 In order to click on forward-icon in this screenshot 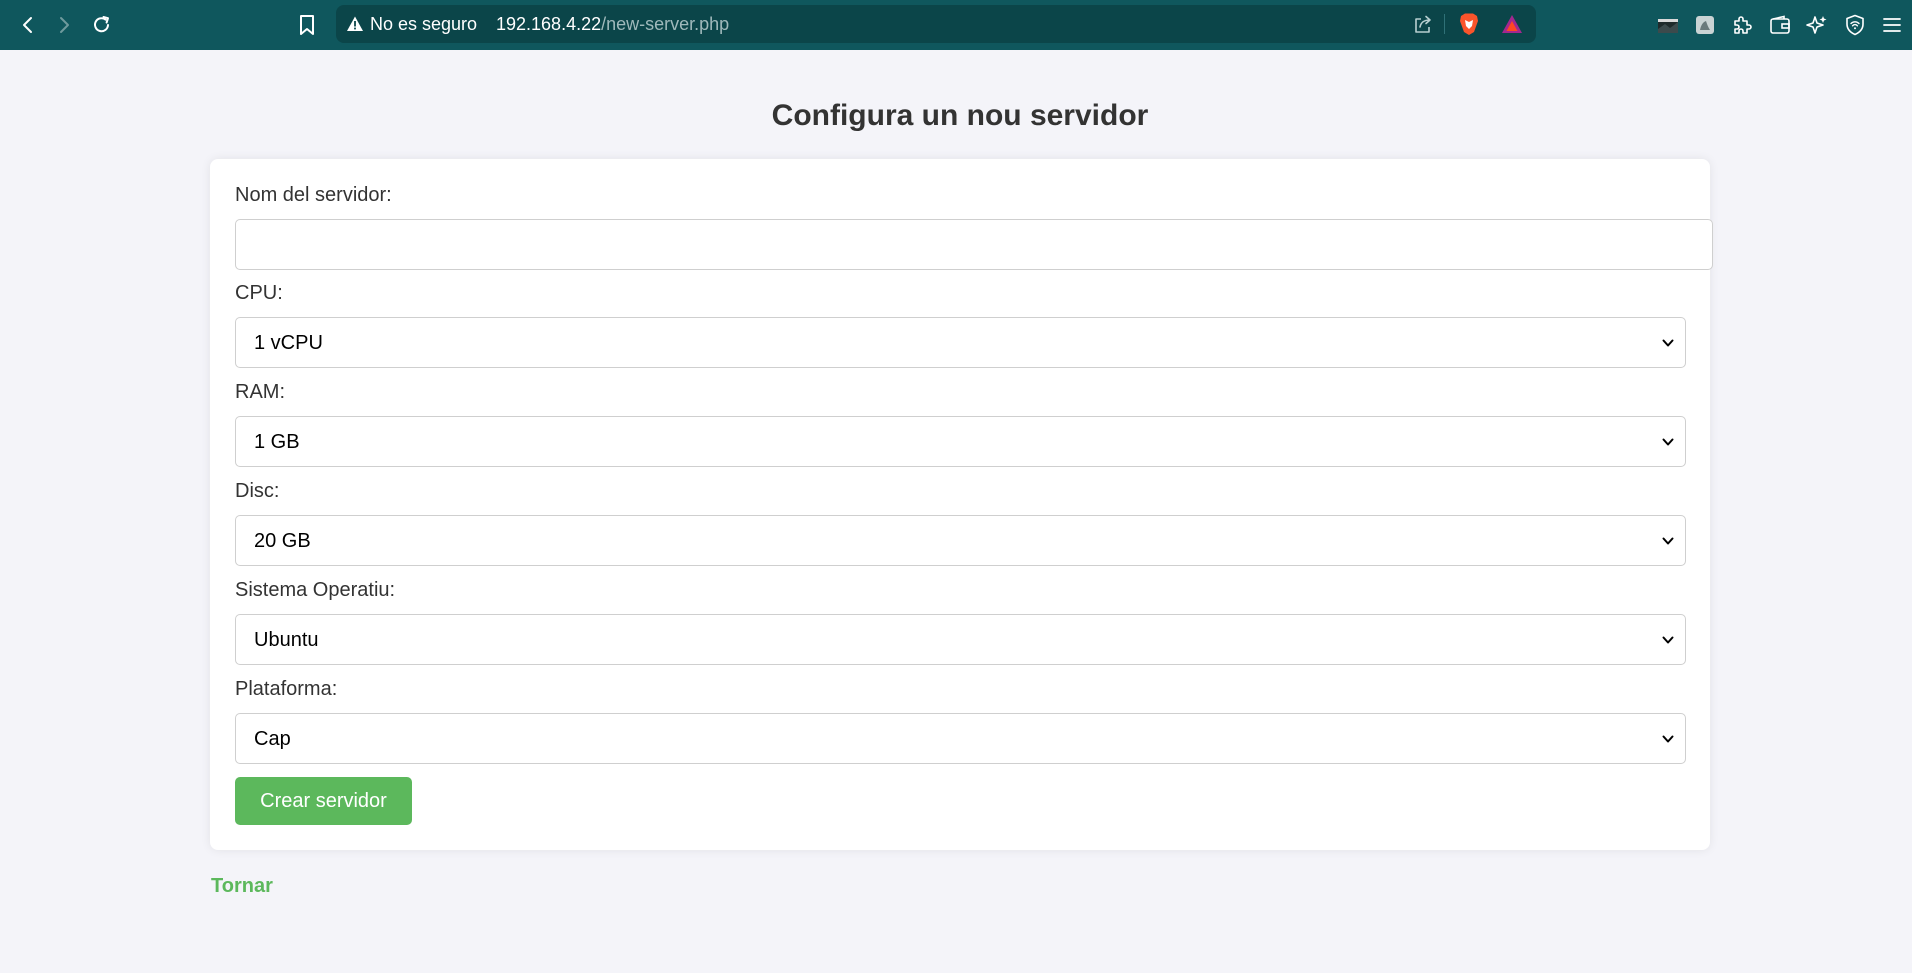, I will do `click(64, 25)`.